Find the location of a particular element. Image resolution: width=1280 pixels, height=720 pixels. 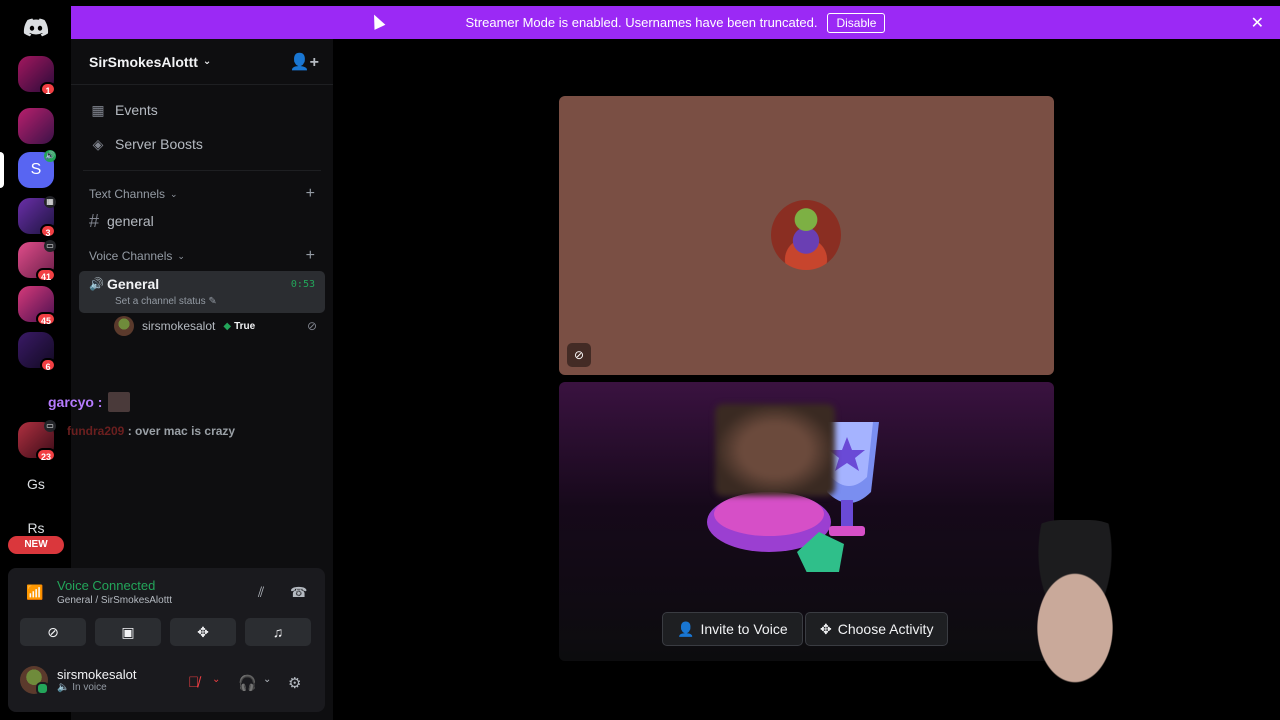

mention-badge: 6 is located at coordinates (48, 365).